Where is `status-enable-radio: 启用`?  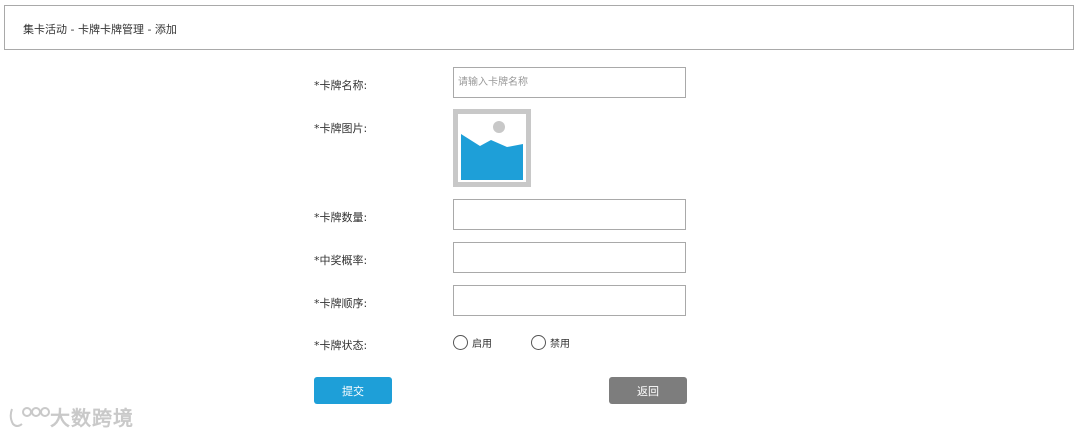 status-enable-radio: 启用 is located at coordinates (472, 342).